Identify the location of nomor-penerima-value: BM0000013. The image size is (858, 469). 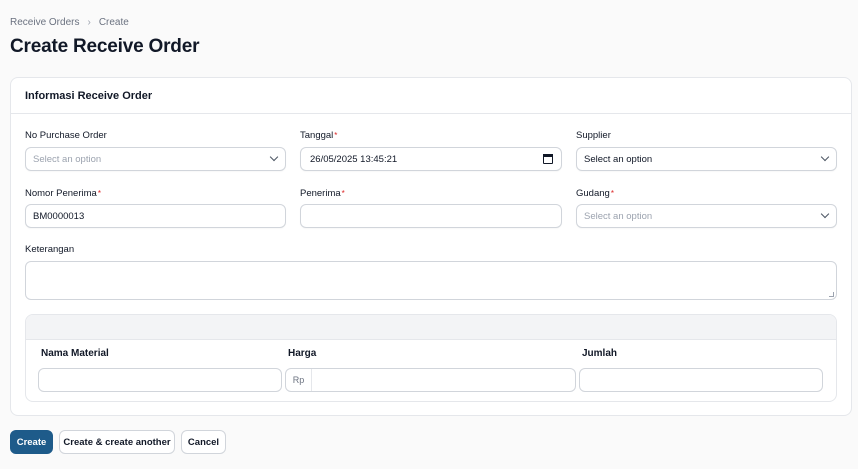
(59, 216).